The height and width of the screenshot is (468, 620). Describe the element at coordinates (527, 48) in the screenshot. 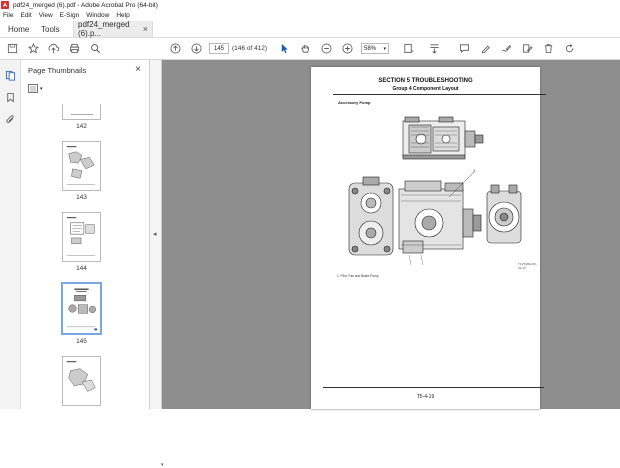

I see `fill-sign-icon` at that location.